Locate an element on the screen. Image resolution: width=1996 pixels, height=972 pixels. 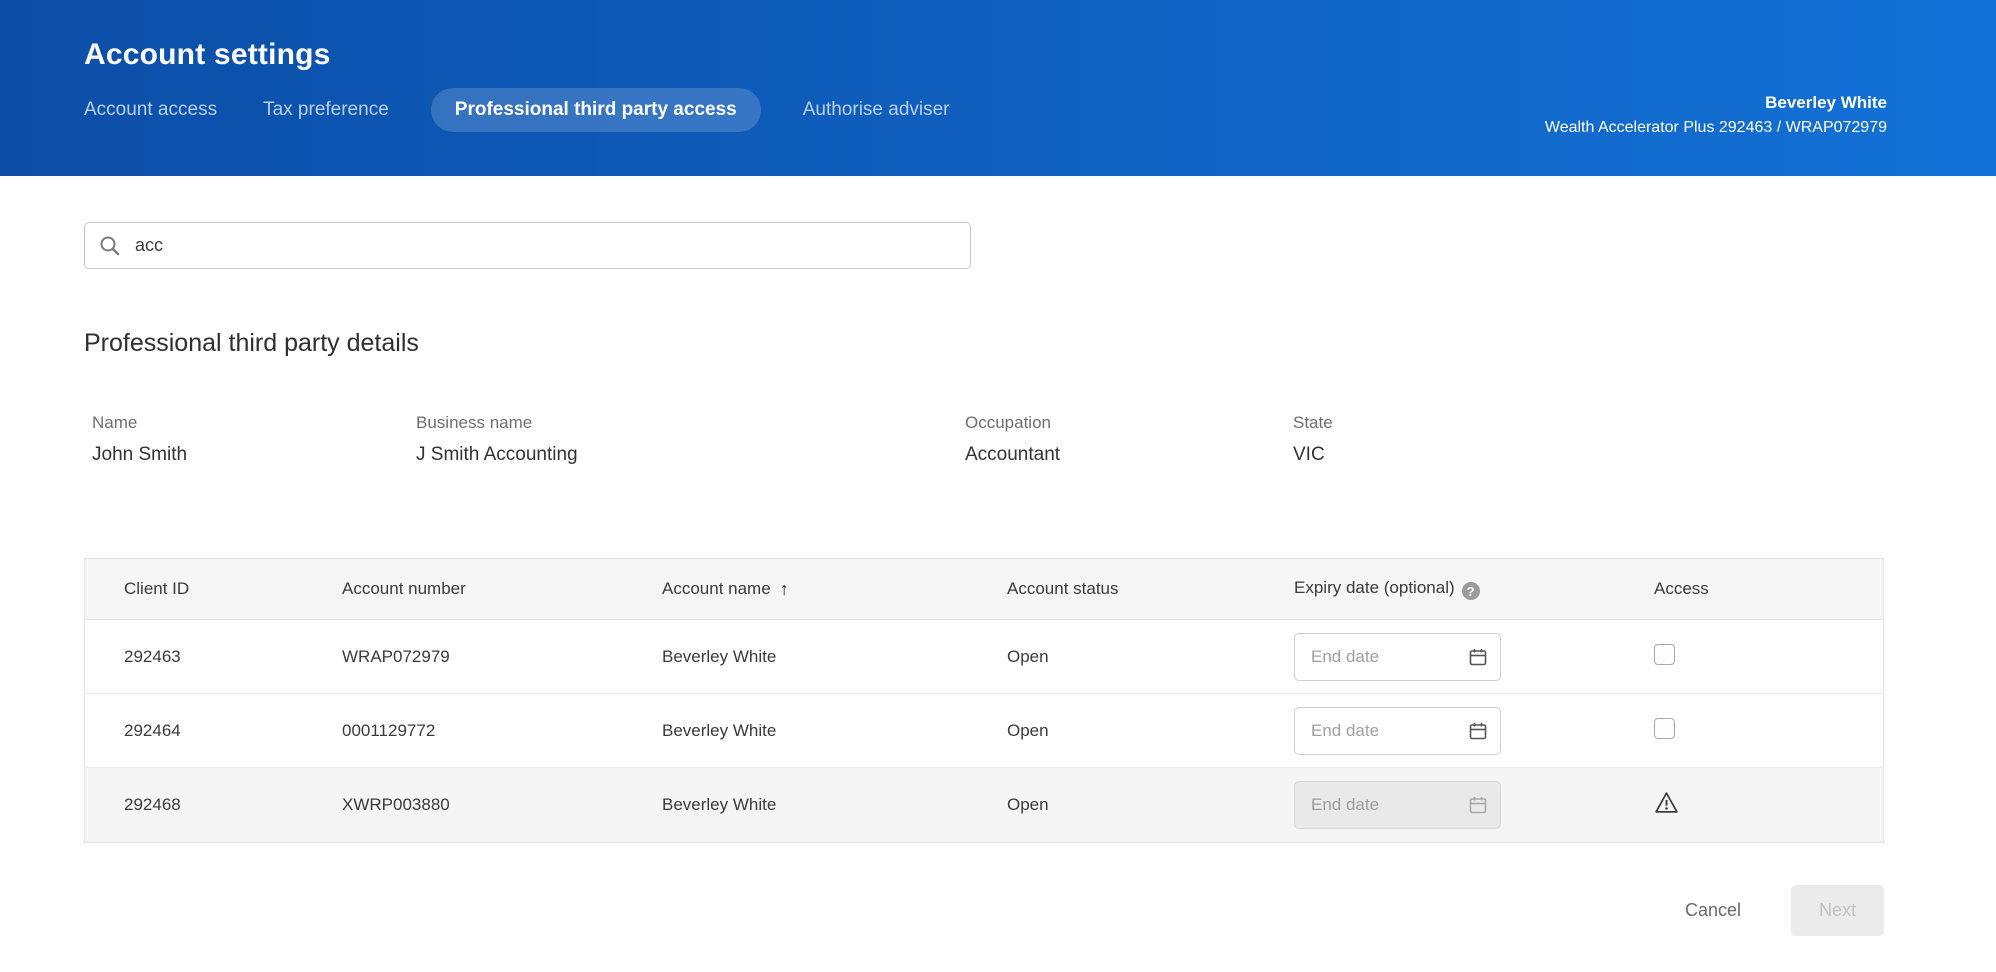
tab-professional-third-party-access: Professional third party access is located at coordinates (595, 110).